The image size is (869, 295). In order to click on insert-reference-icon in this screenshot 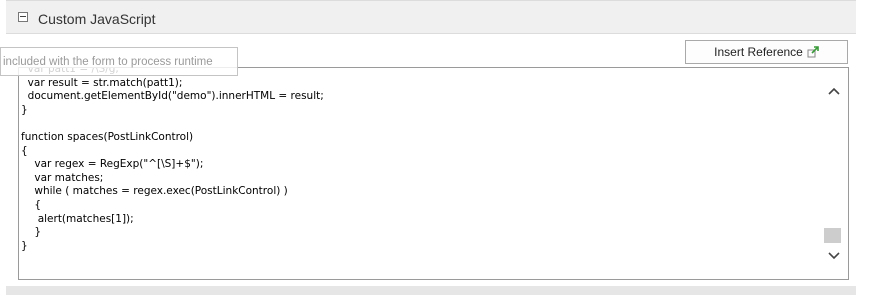, I will do `click(813, 52)`.